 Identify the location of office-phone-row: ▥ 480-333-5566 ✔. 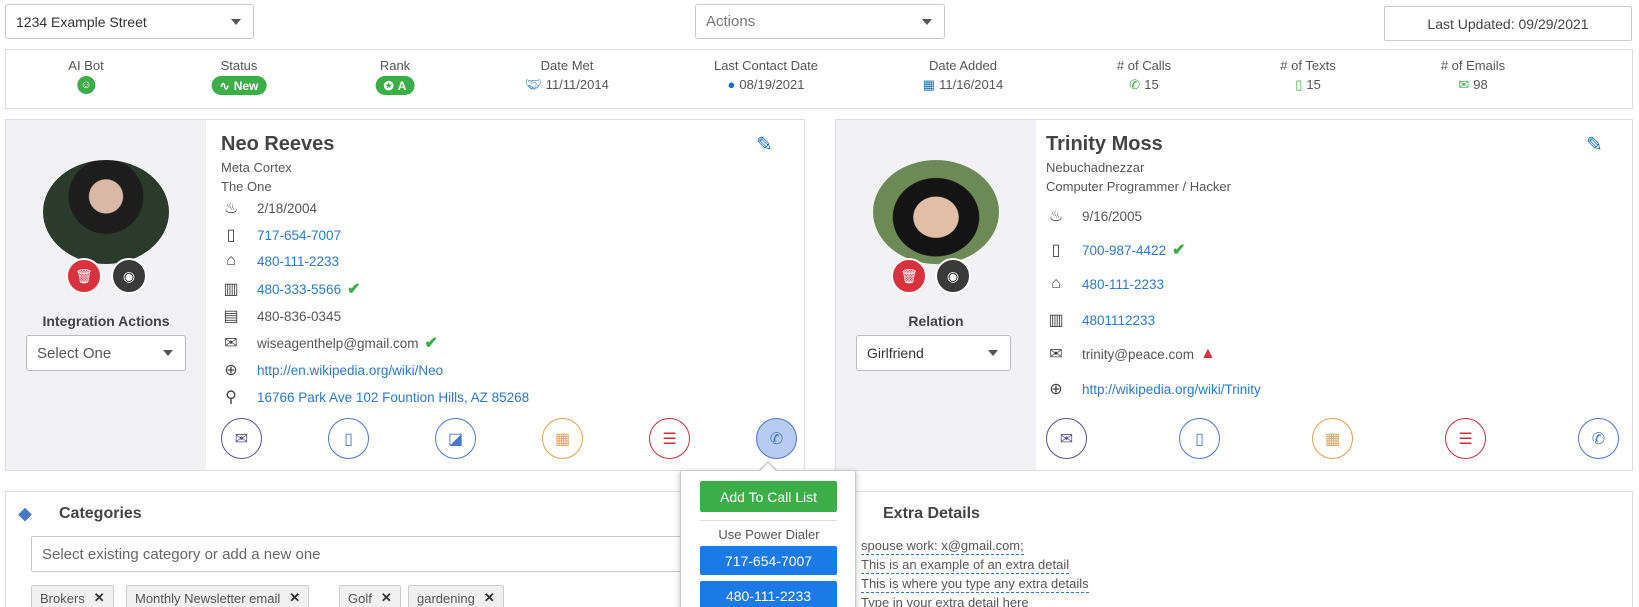
(290, 289).